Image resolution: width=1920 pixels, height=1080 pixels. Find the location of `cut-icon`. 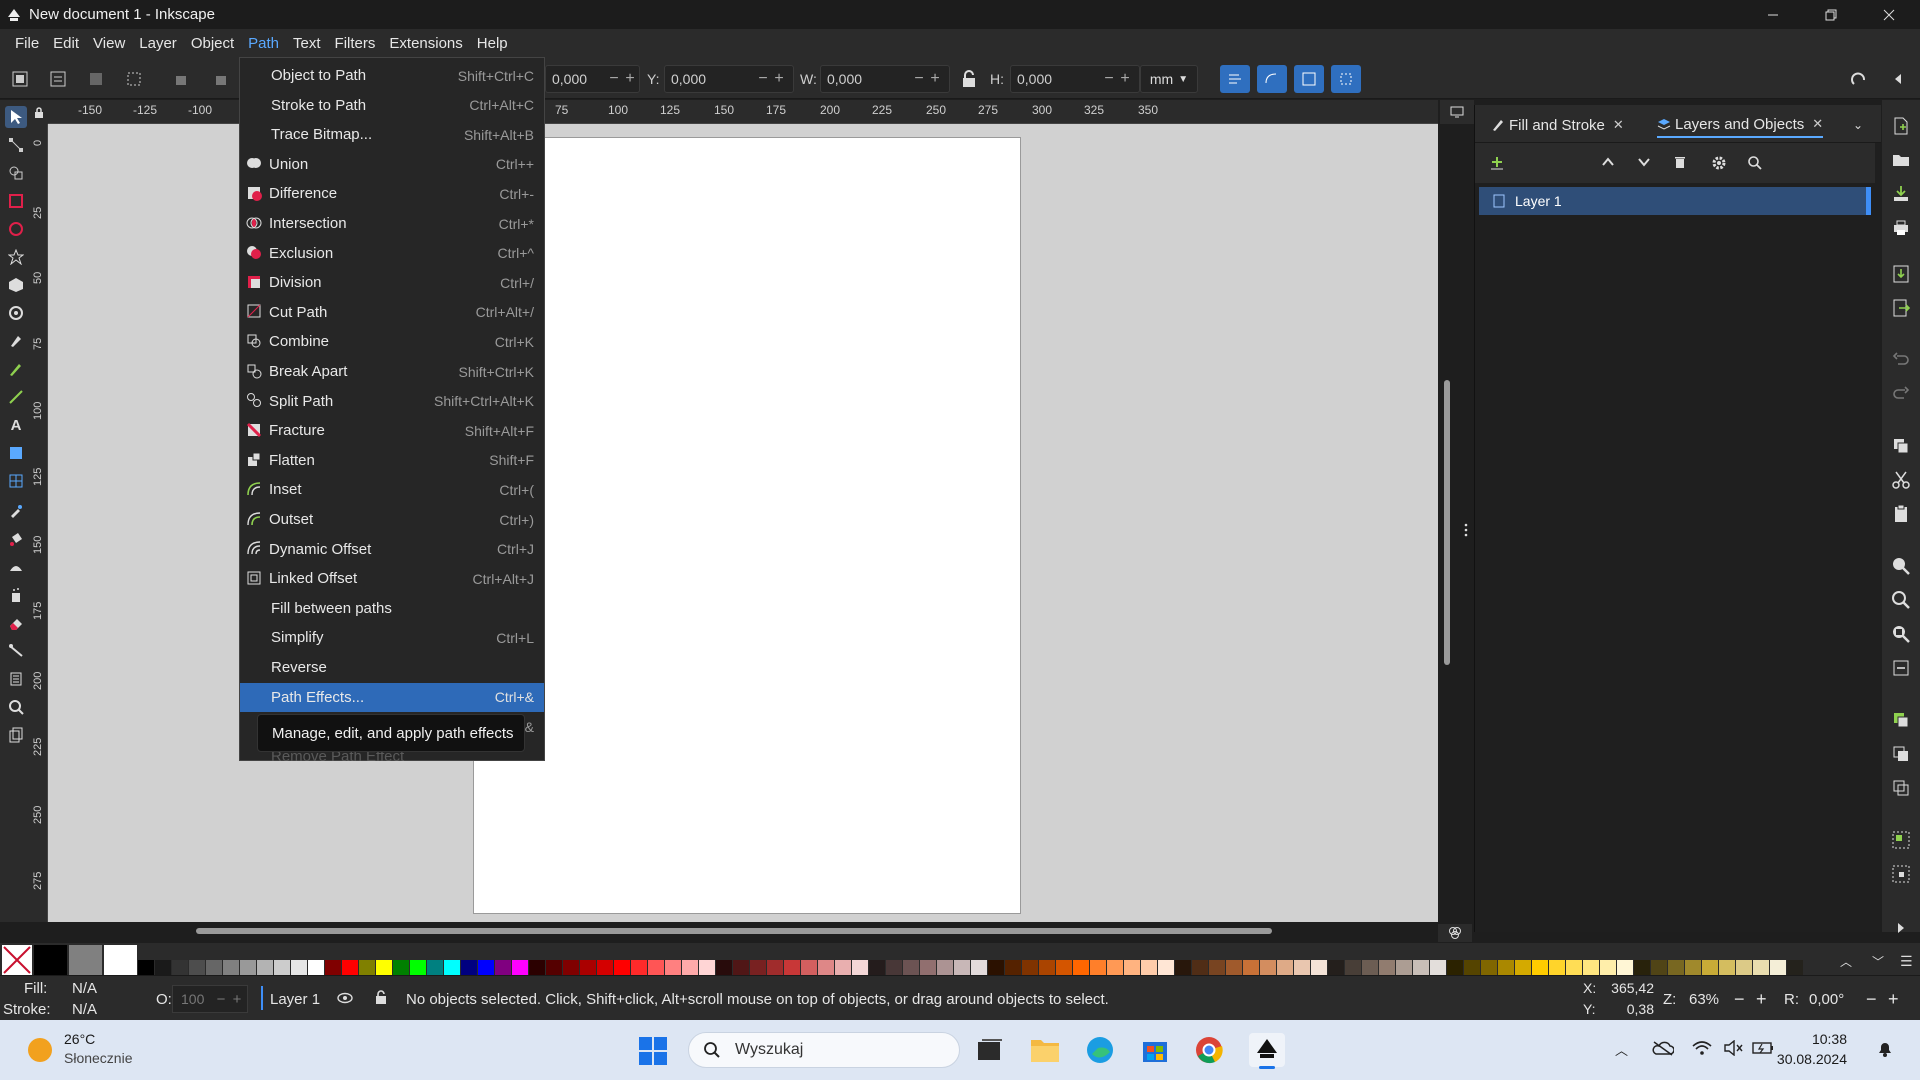

cut-icon is located at coordinates (1901, 480).